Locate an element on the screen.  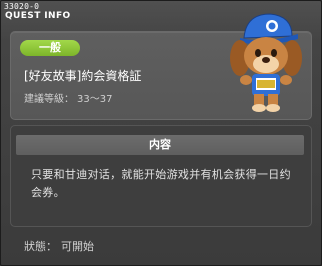
category-badge: 一般 is located at coordinates (50, 48).